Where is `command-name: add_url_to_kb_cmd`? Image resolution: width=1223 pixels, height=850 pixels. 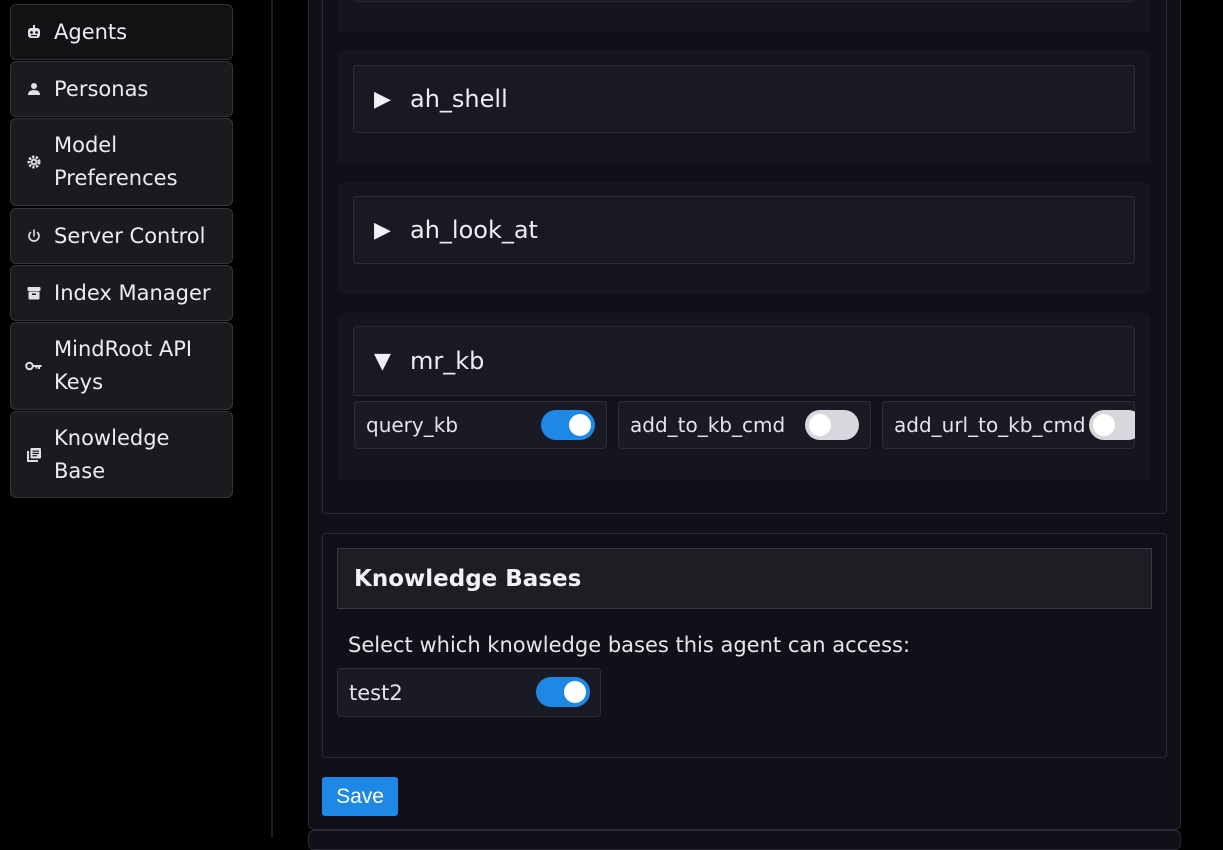 command-name: add_url_to_kb_cmd is located at coordinates (990, 425).